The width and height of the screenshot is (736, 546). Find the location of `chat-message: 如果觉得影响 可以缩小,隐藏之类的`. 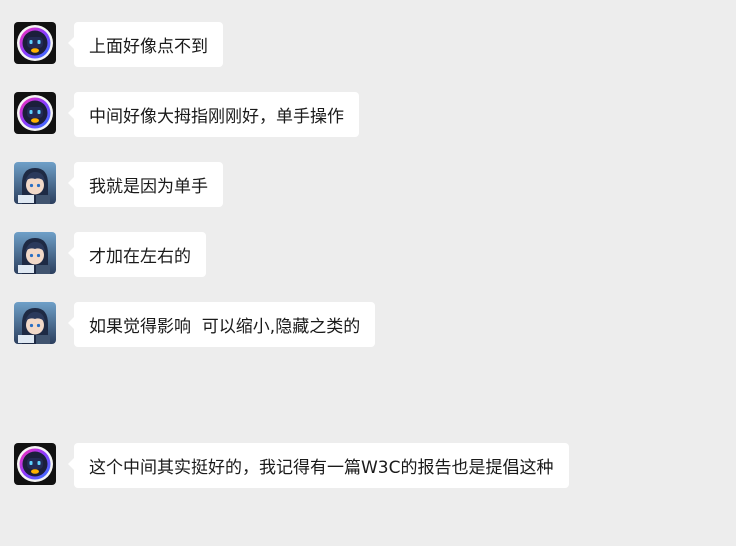

chat-message: 如果觉得影响 可以缩小,隐藏之类的 is located at coordinates (195, 324).